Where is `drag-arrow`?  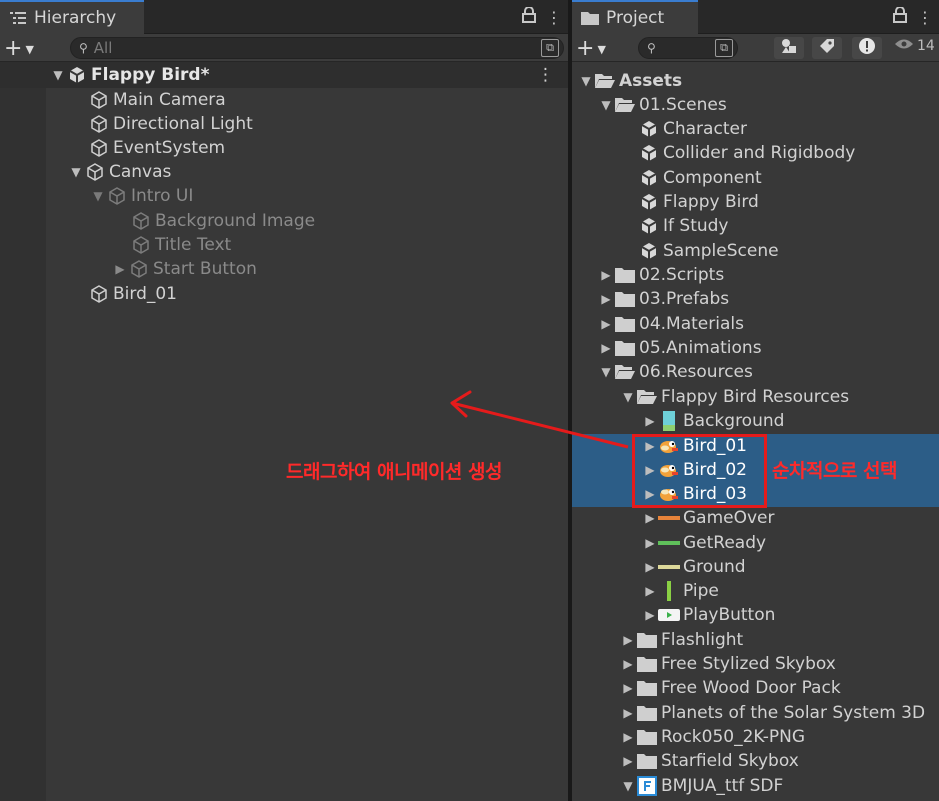 drag-arrow is located at coordinates (539, 419).